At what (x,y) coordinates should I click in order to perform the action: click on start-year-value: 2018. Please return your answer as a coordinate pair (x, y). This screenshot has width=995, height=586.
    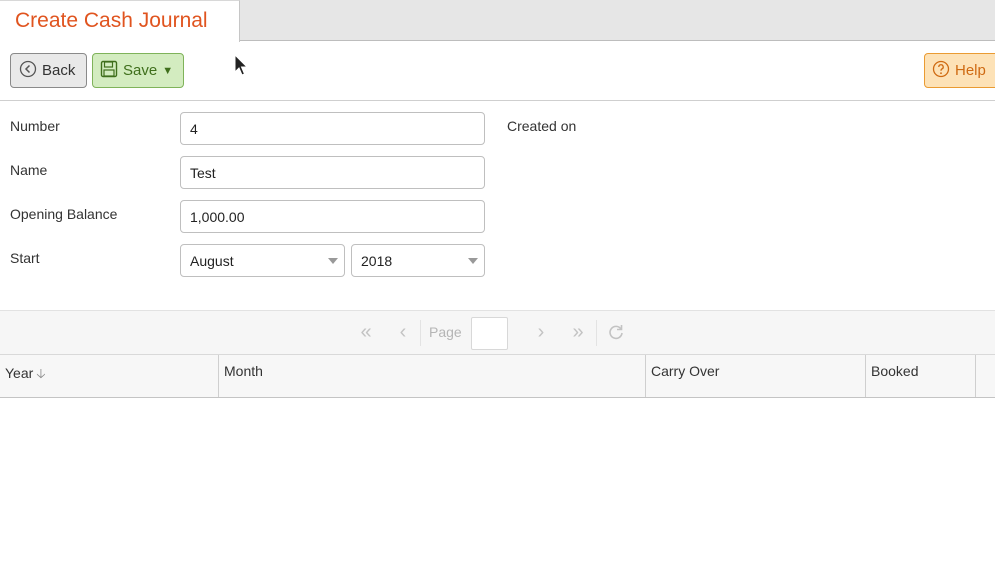
    Looking at the image, I should click on (377, 260).